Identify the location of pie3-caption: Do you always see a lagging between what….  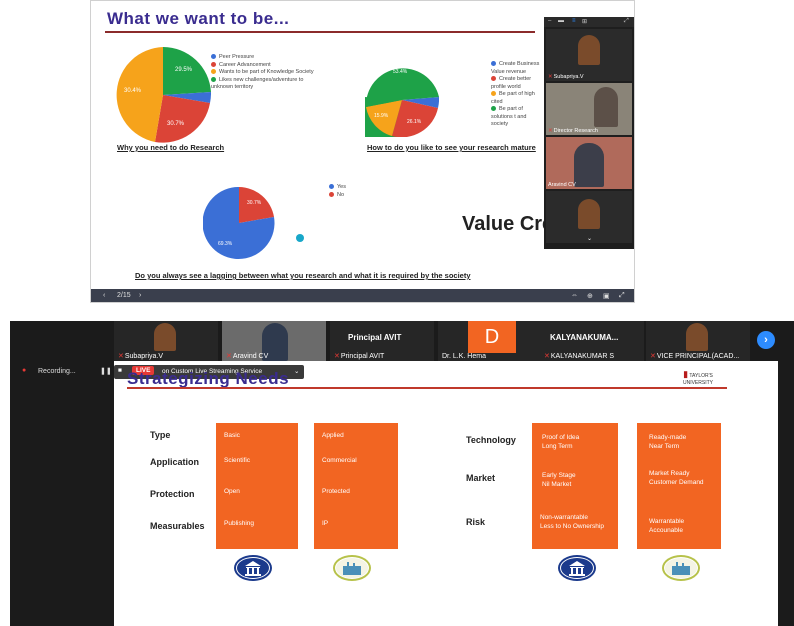
(303, 275).